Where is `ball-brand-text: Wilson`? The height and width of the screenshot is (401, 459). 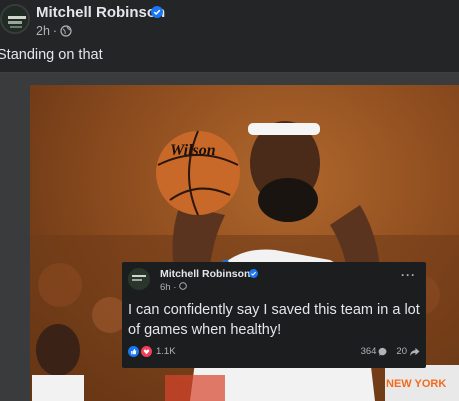 ball-brand-text: Wilson is located at coordinates (193, 150).